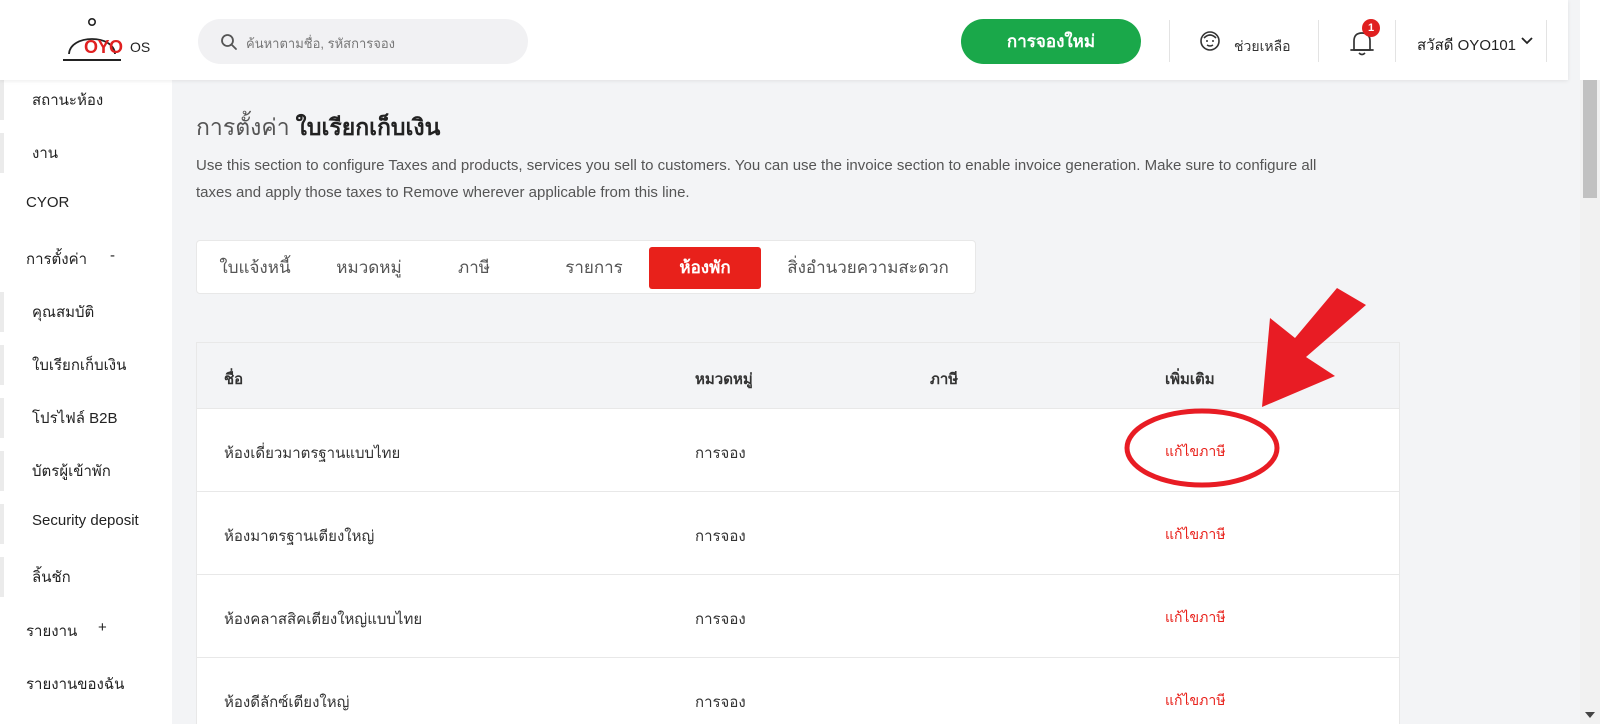 The height and width of the screenshot is (724, 1600). I want to click on help-label: ช่วยเหลือ, so click(1262, 46).